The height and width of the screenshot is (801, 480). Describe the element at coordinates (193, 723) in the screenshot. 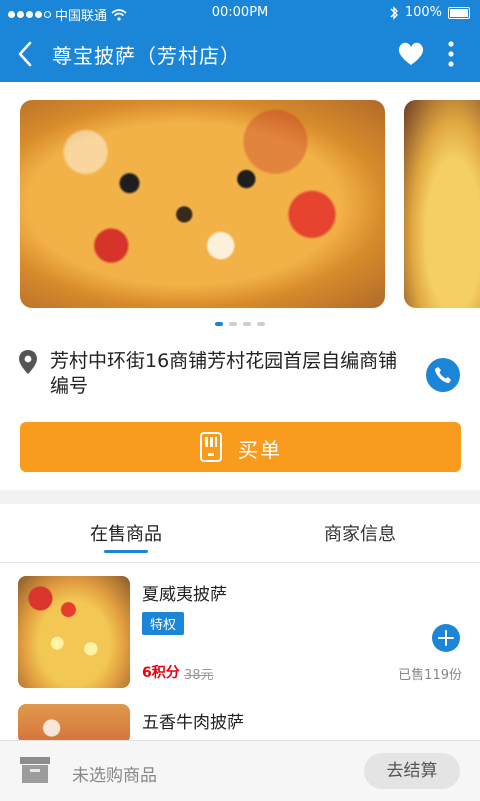

I see `product-name: 五香牛肉披萨` at that location.